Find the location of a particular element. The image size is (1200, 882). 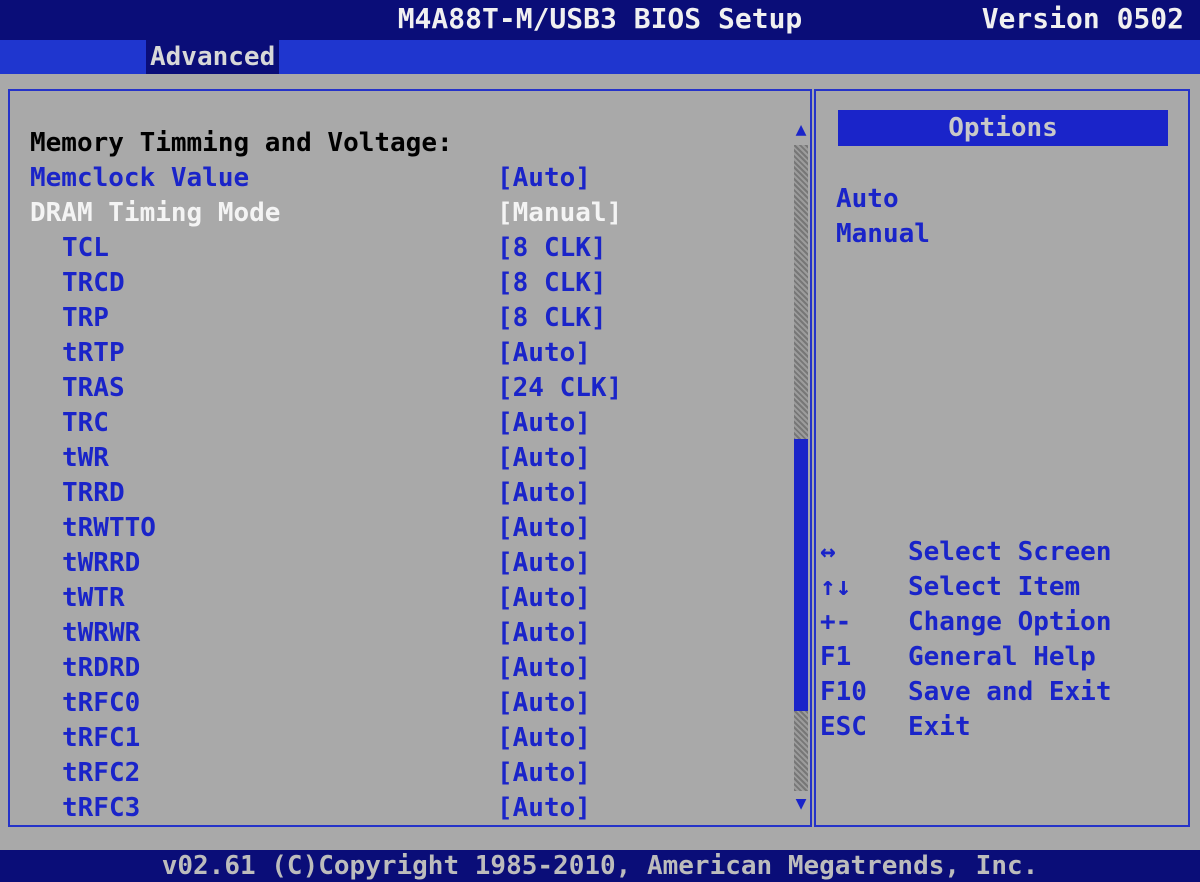

setting-label: TRRD is located at coordinates (93, 493).